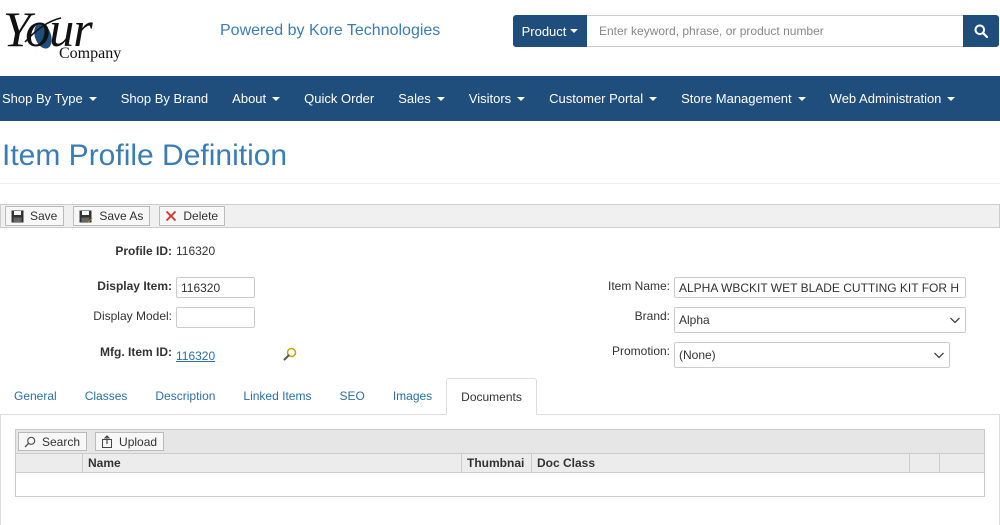 The height and width of the screenshot is (525, 1000). Describe the element at coordinates (500, 485) in the screenshot. I see `documents-grid-body` at that location.